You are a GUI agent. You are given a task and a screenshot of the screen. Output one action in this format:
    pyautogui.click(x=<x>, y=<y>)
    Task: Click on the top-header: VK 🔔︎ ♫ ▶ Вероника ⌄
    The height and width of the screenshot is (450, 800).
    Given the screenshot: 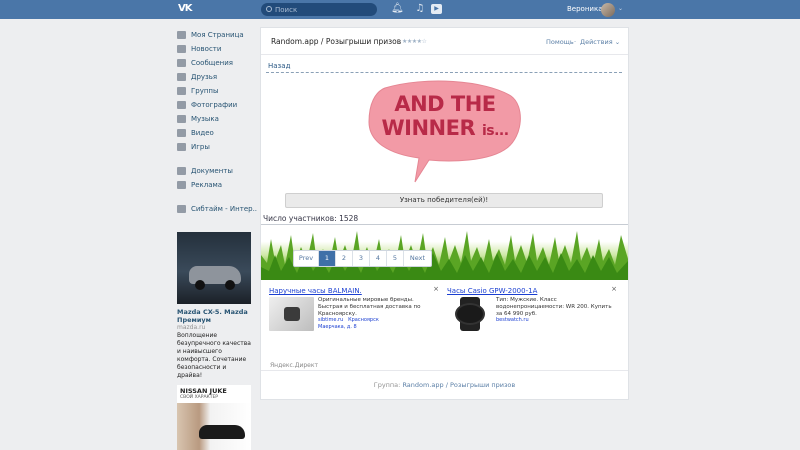 What is the action you would take?
    pyautogui.click(x=400, y=9)
    